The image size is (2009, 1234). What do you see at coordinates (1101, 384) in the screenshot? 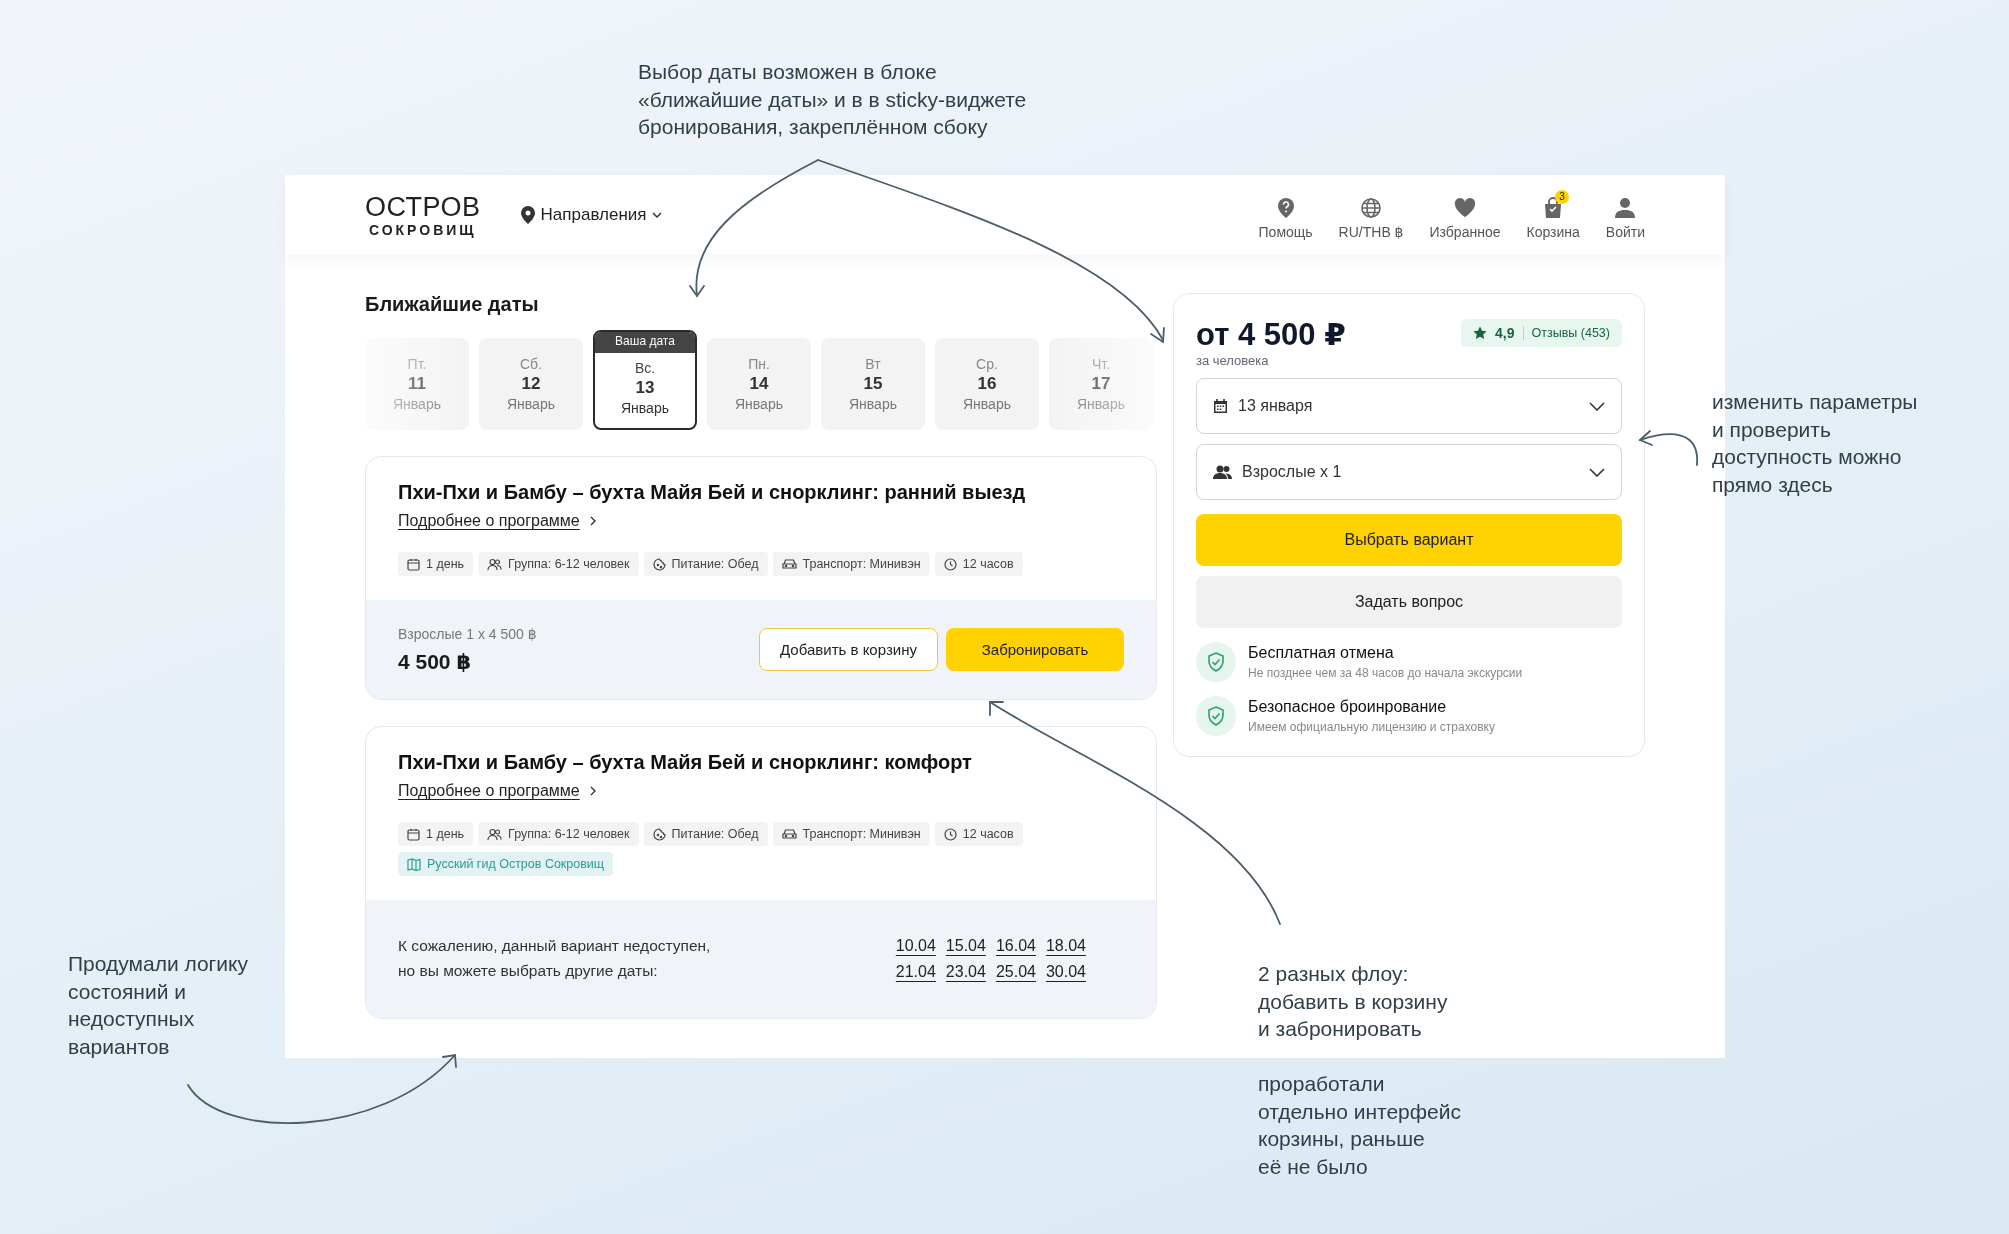
I see `date-card: Чт. 17 Январь` at bounding box center [1101, 384].